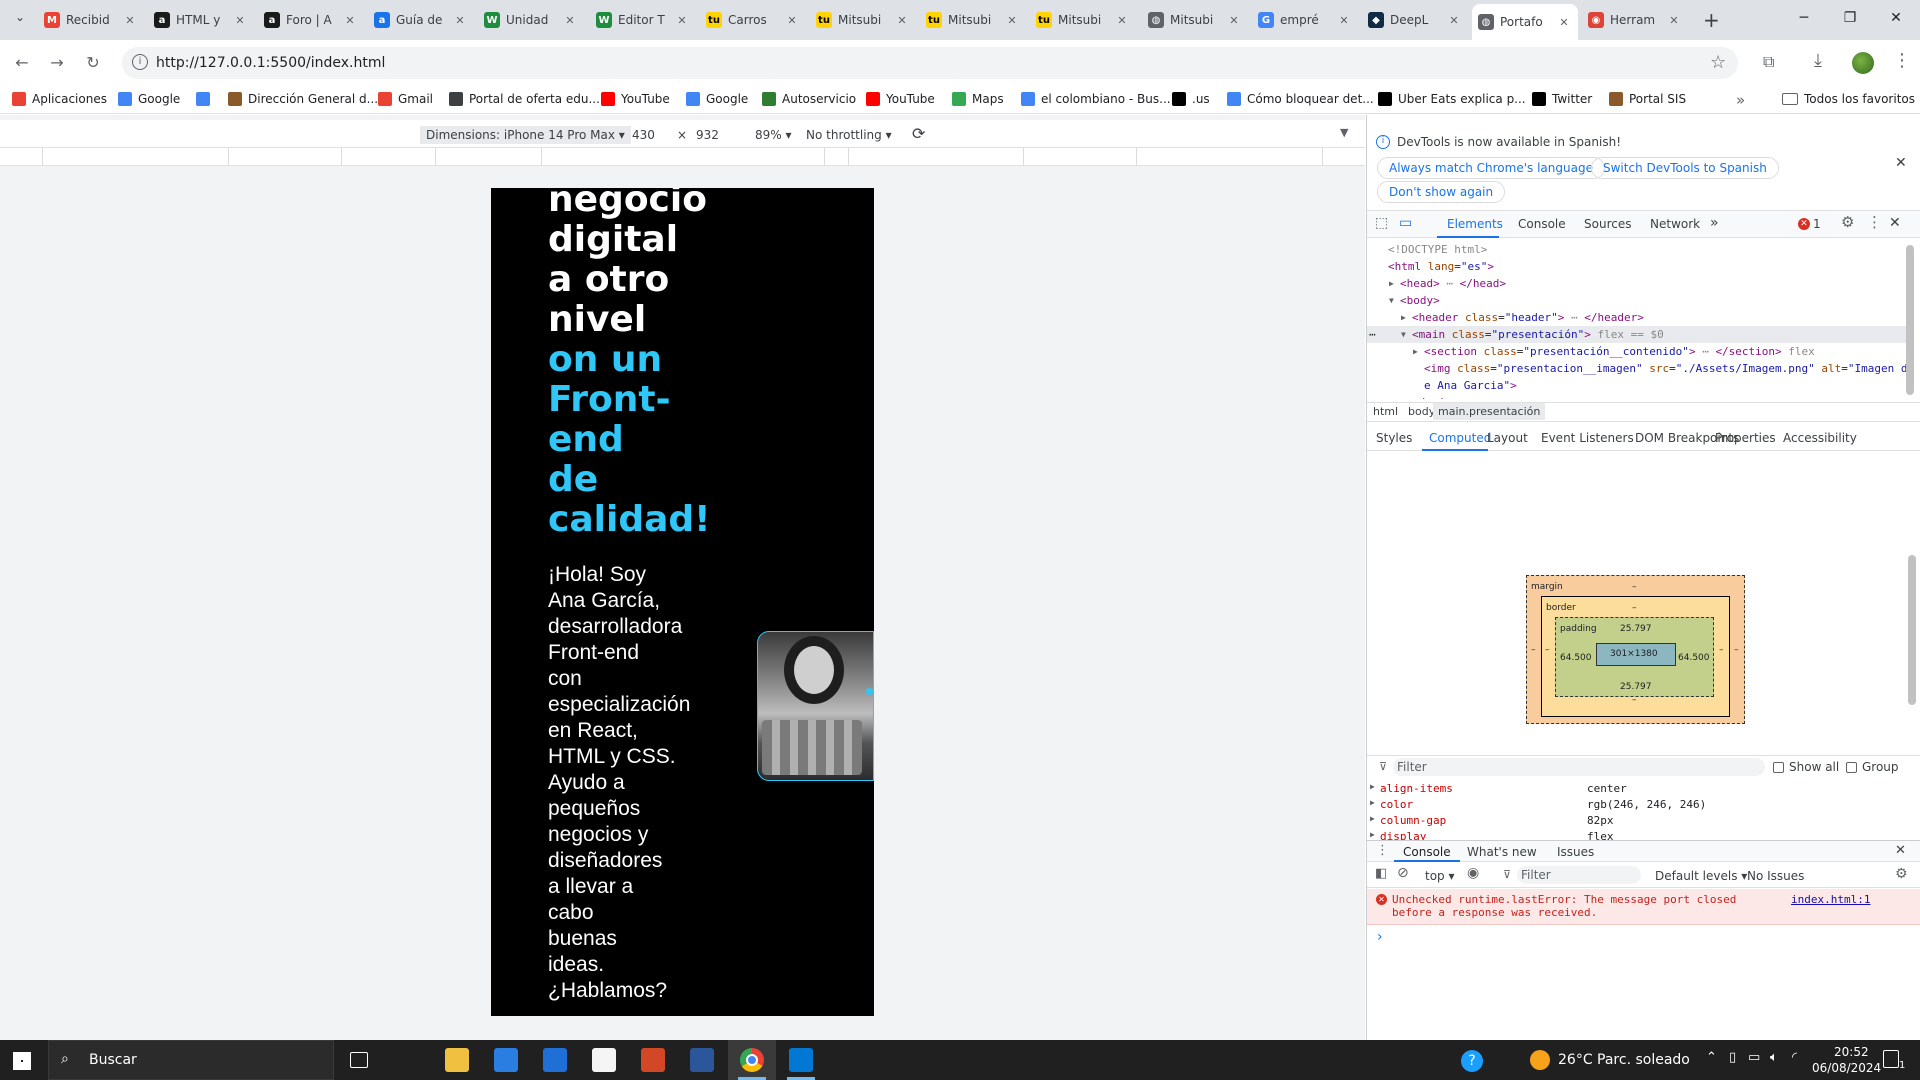 Image resolution: width=1920 pixels, height=1080 pixels. I want to click on profile-avatar, so click(1863, 63).